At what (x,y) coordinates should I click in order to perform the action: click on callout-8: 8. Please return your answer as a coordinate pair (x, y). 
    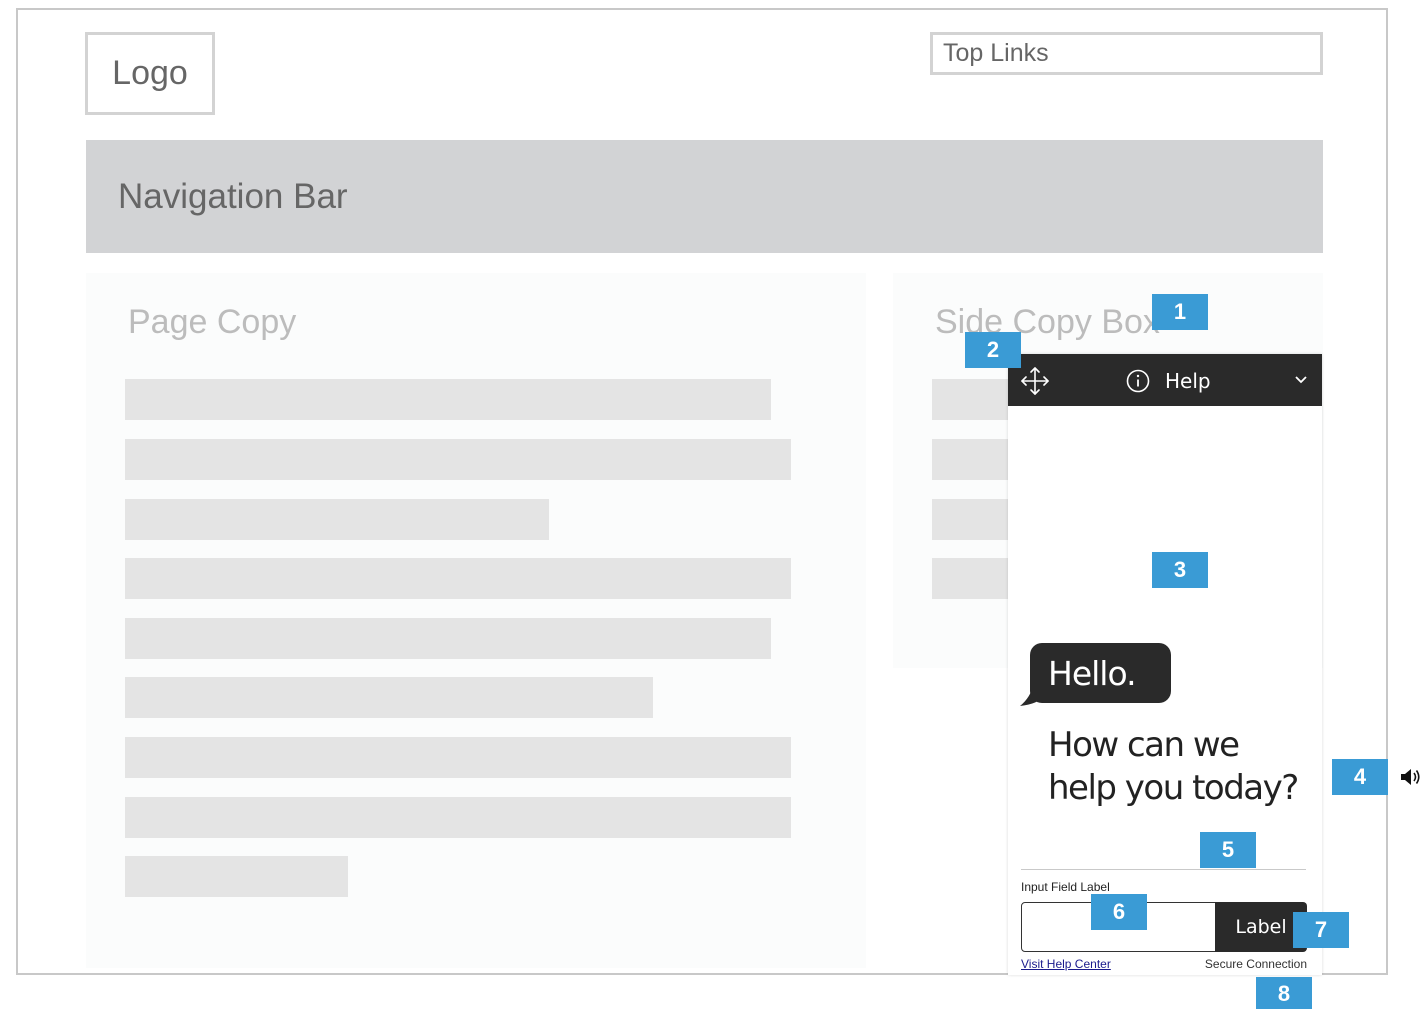
    Looking at the image, I should click on (1284, 993).